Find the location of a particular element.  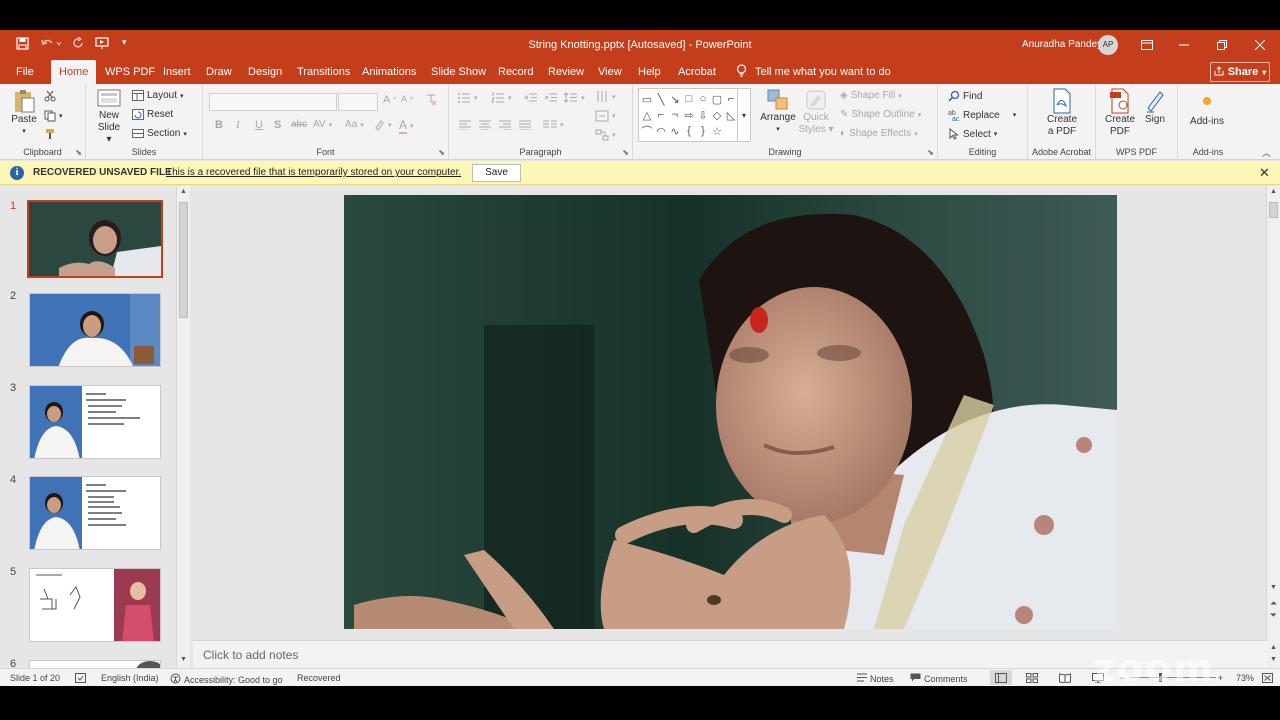

close-icon is located at coordinates (1260, 45).